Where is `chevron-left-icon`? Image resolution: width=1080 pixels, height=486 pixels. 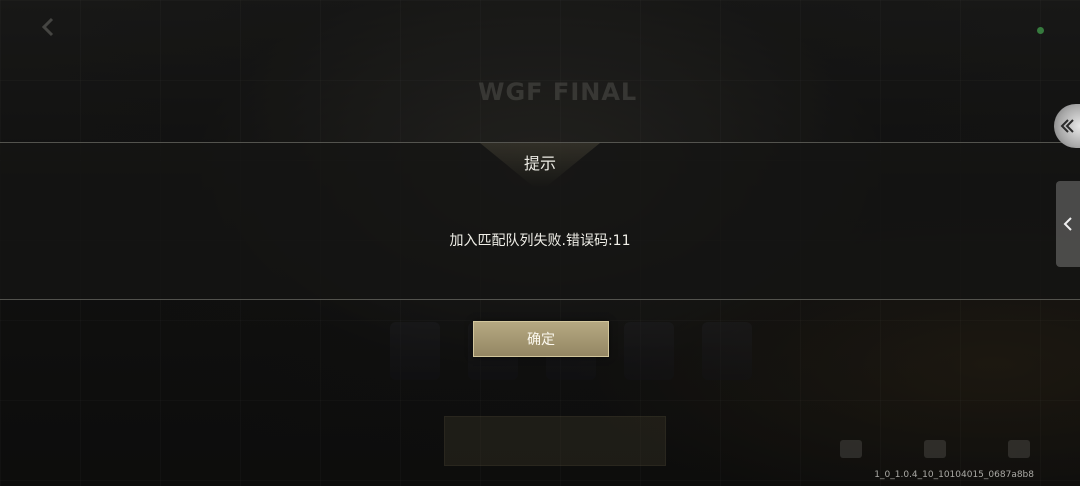 chevron-left-icon is located at coordinates (1068, 224).